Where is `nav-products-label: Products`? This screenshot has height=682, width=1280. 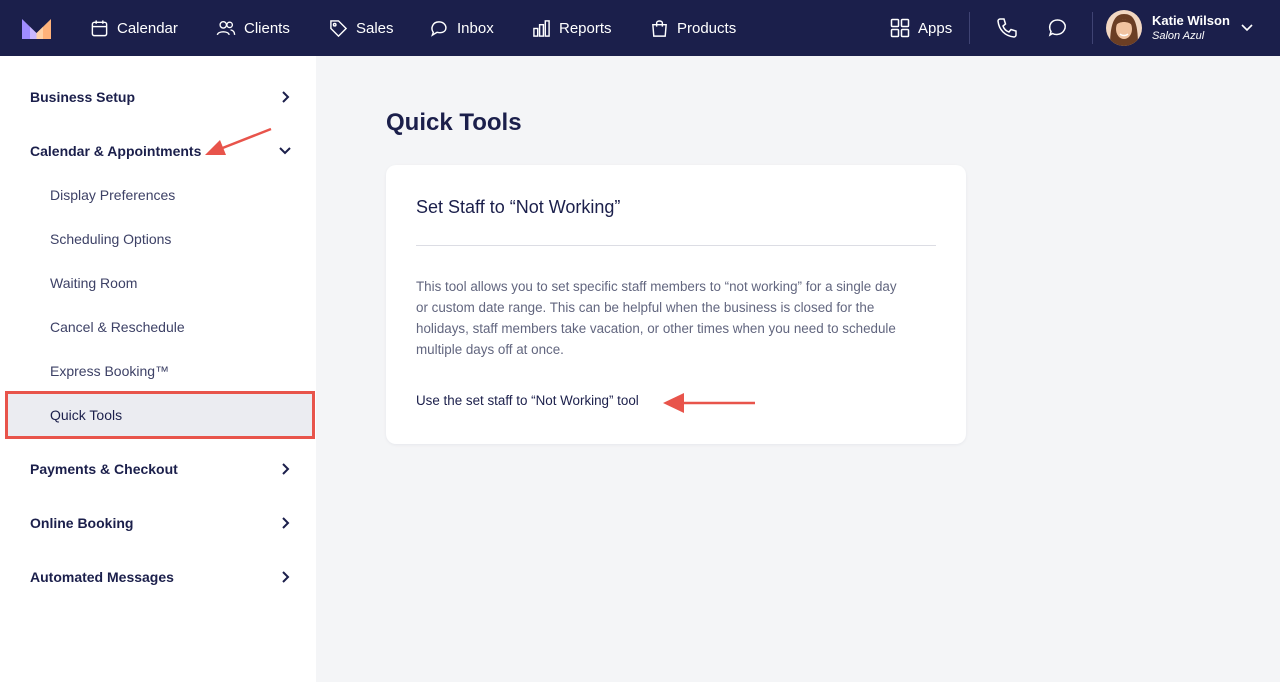
nav-products-label: Products is located at coordinates (707, 28).